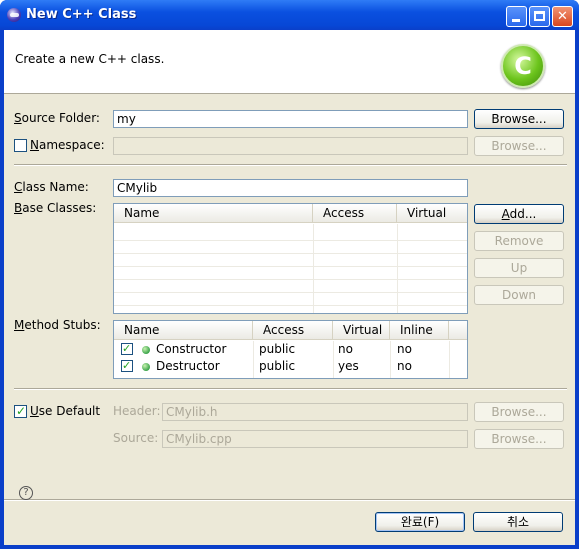  Describe the element at coordinates (290, 146) in the screenshot. I see `namespace-input` at that location.